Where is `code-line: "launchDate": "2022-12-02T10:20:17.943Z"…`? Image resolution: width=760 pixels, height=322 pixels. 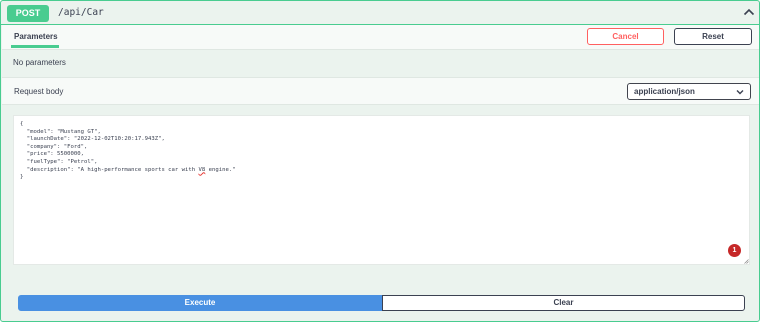
code-line: "launchDate": "2022-12-02T10:20:17.943Z"… is located at coordinates (92, 139).